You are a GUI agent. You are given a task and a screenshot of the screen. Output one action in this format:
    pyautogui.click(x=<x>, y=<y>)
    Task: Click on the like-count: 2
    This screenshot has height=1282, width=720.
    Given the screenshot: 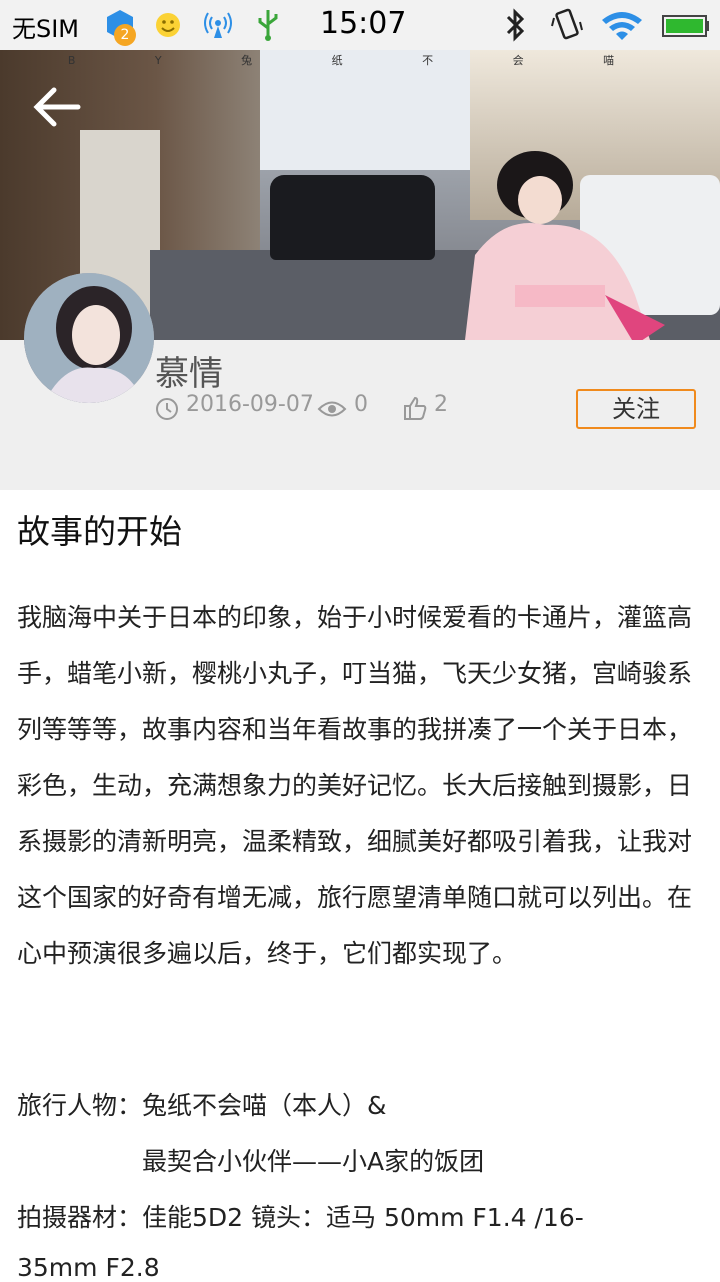 What is the action you would take?
    pyautogui.click(x=441, y=404)
    